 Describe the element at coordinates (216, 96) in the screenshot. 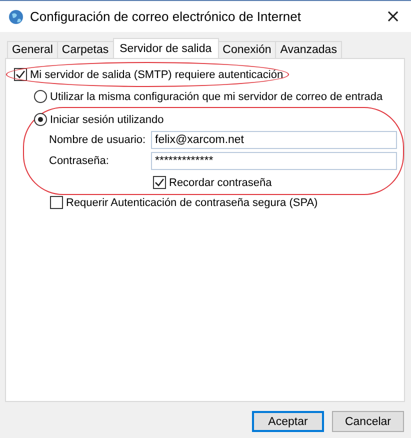

I see `radio-label: Utilizar la misma configuración que mi servidor de correo de entrada` at that location.